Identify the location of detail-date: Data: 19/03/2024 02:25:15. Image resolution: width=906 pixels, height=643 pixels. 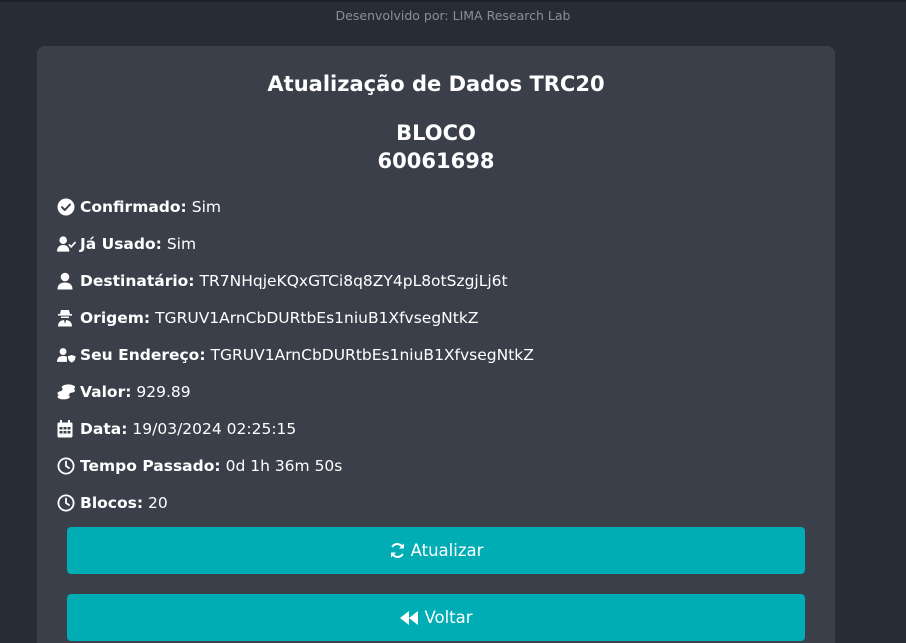
(176, 429).